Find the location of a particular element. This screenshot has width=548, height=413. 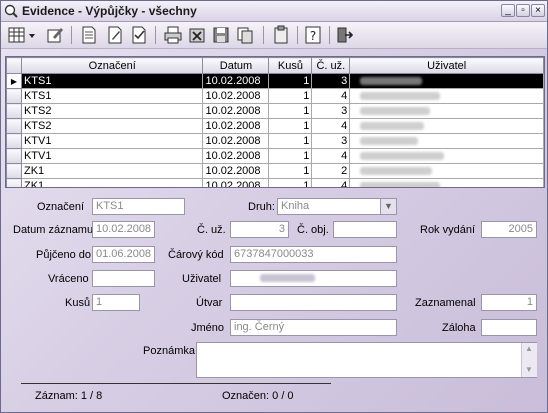

help-icon: ? is located at coordinates (313, 35).